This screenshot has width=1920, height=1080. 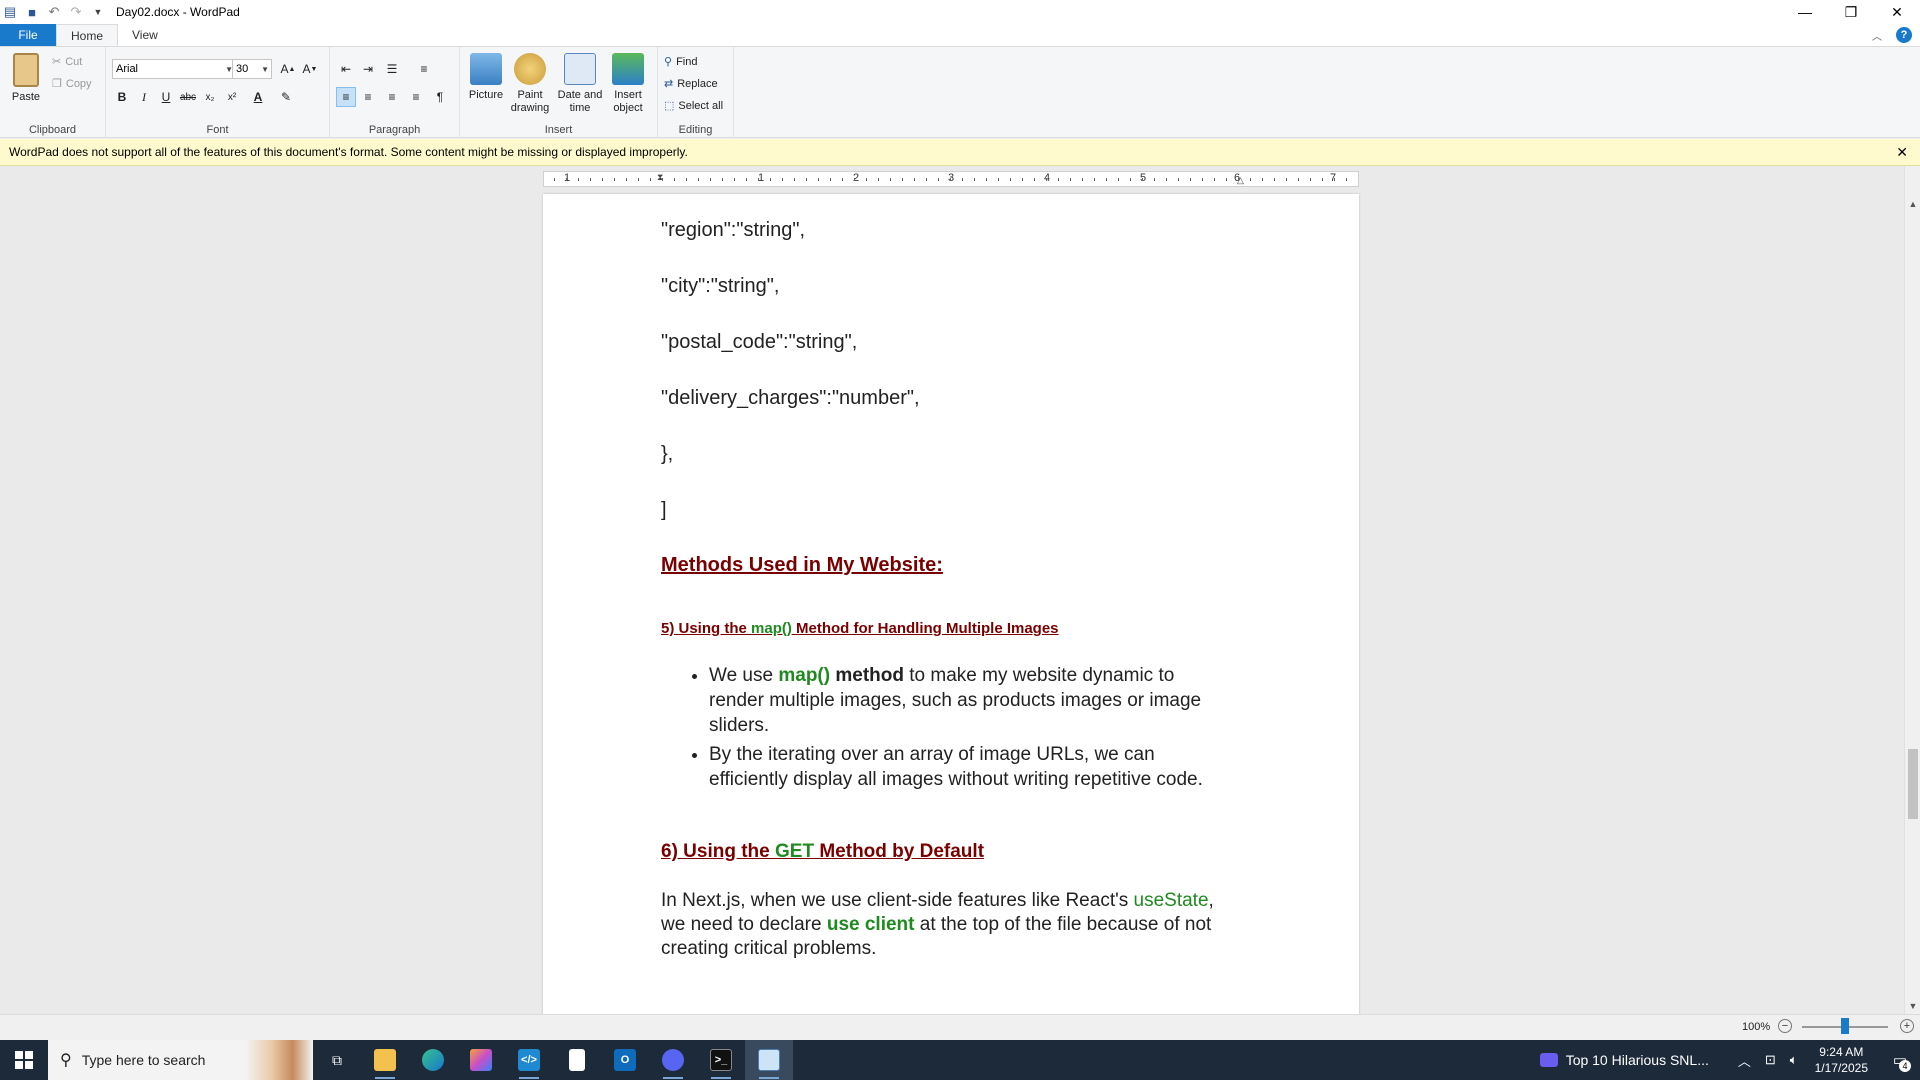 What do you see at coordinates (1785, 1026) in the screenshot?
I see `zoom-out-icon: −` at bounding box center [1785, 1026].